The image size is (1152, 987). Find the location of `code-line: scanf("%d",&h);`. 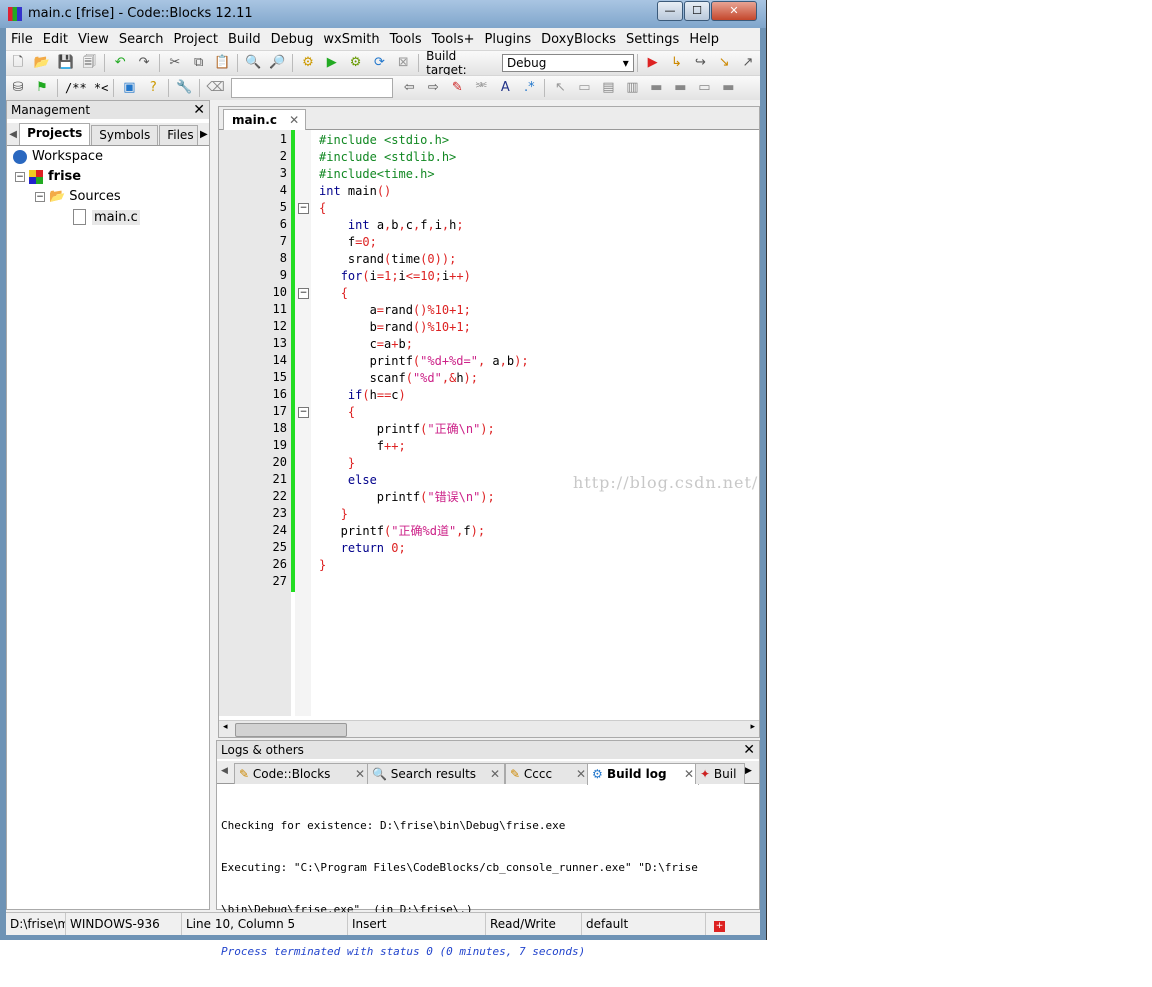

code-line: scanf("%d",&h); is located at coordinates (399, 378).